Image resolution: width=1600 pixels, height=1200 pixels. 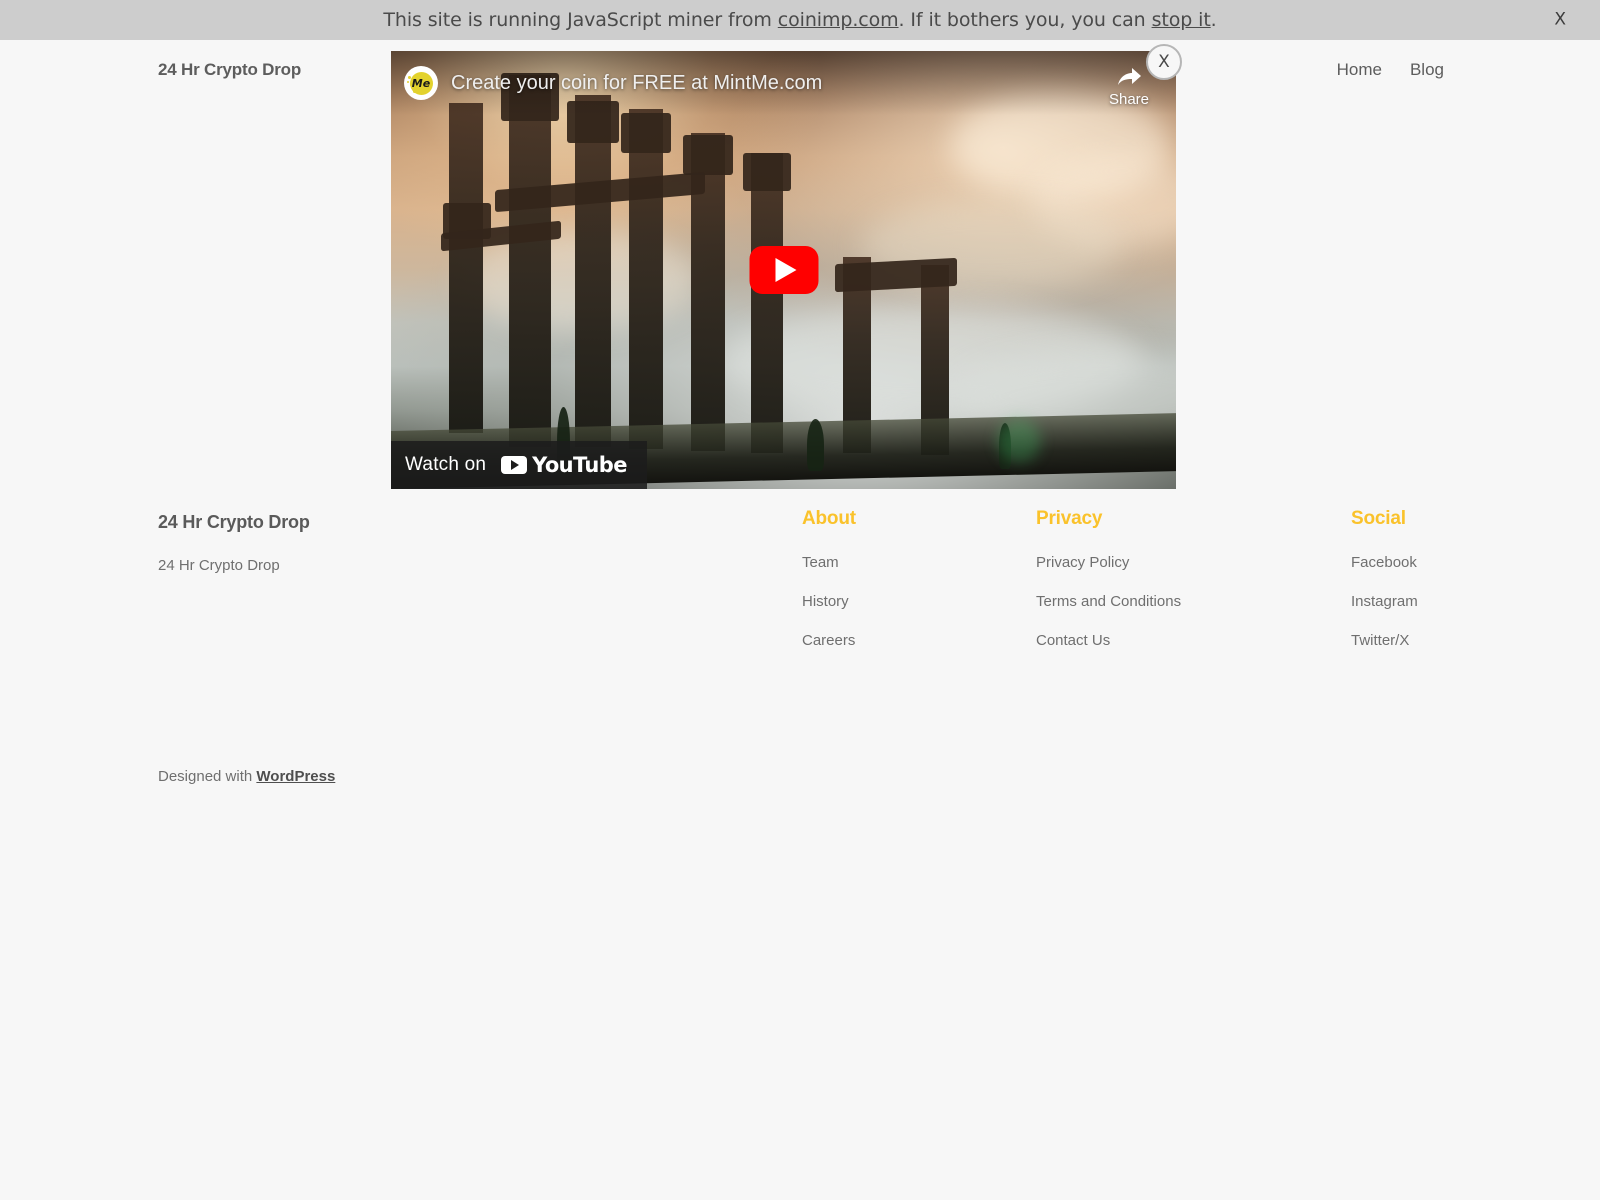 I want to click on footer-link-contact-us: Contact Us, so click(x=1073, y=640).